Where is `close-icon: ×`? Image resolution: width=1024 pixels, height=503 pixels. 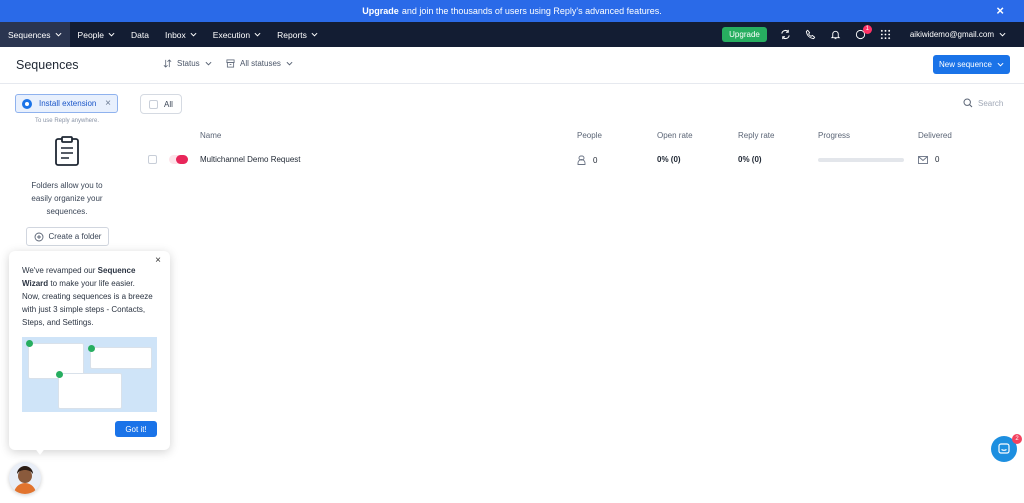
close-icon: × is located at coordinates (108, 103).